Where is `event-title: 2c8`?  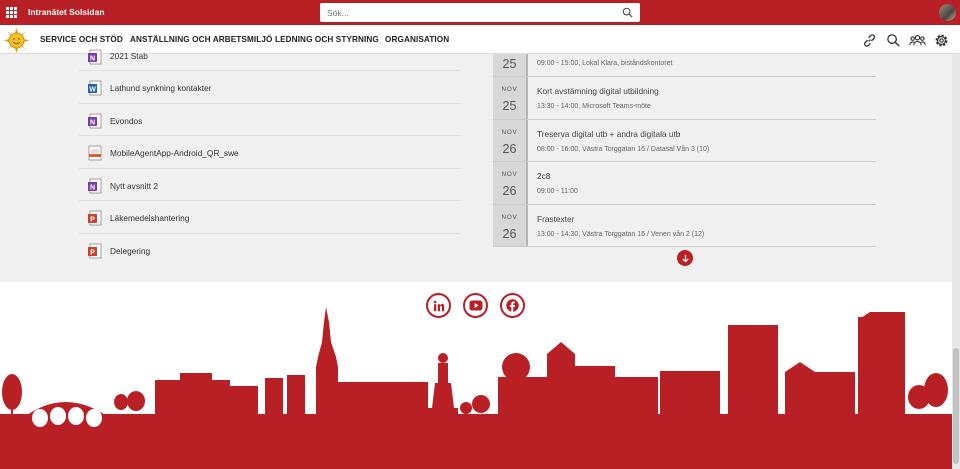
event-title: 2c8 is located at coordinates (543, 176).